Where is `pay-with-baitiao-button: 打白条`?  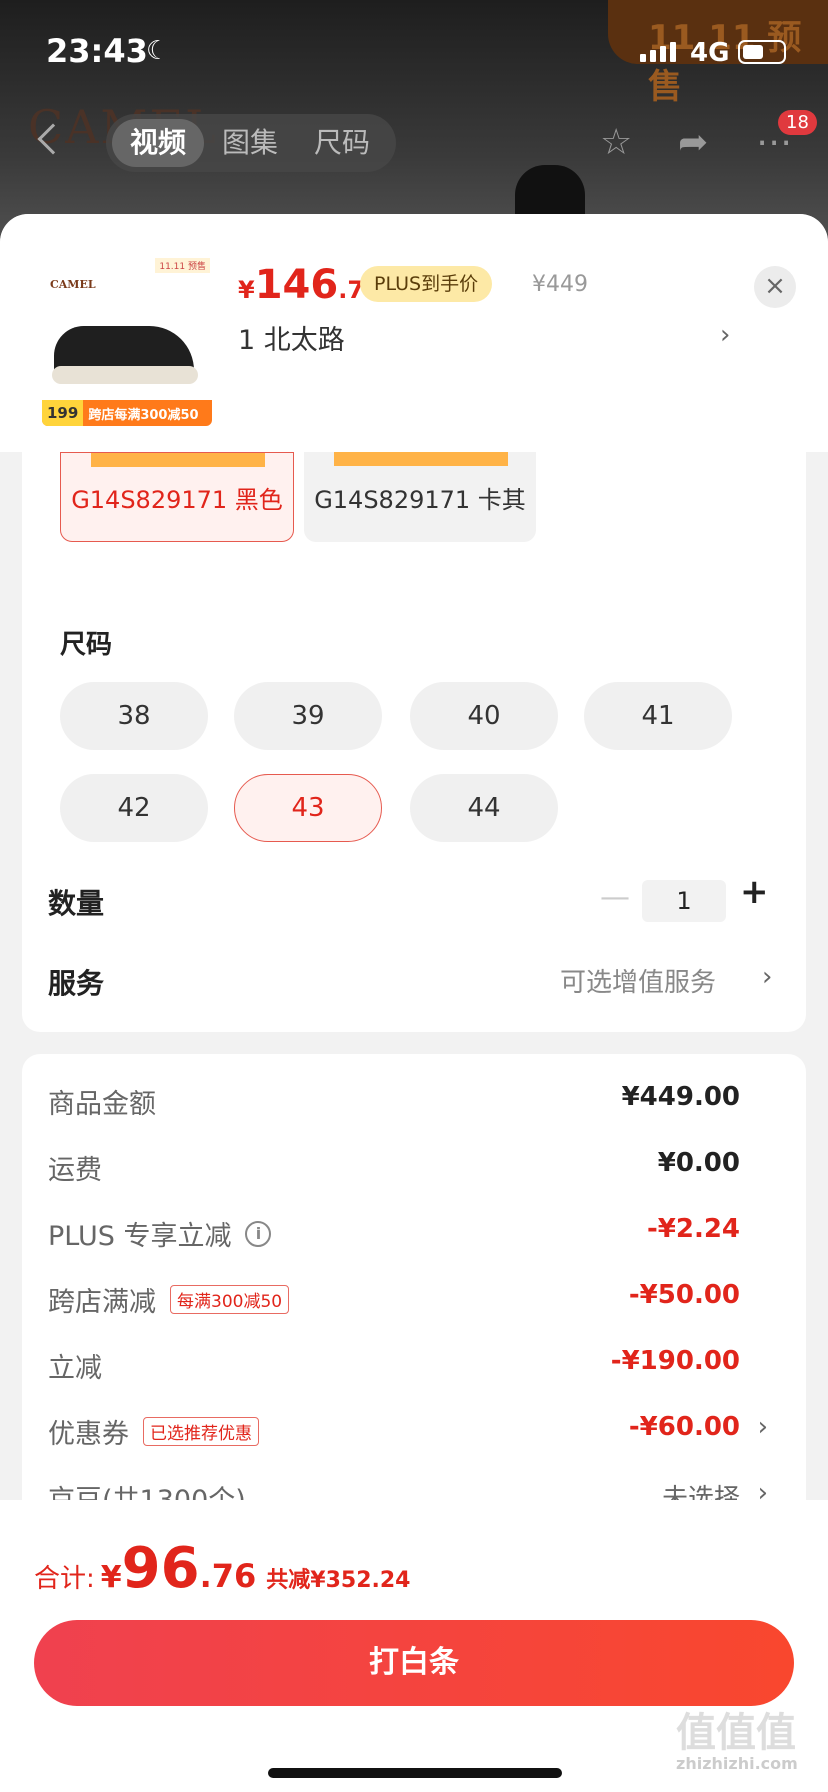 pay-with-baitiao-button: 打白条 is located at coordinates (414, 1663).